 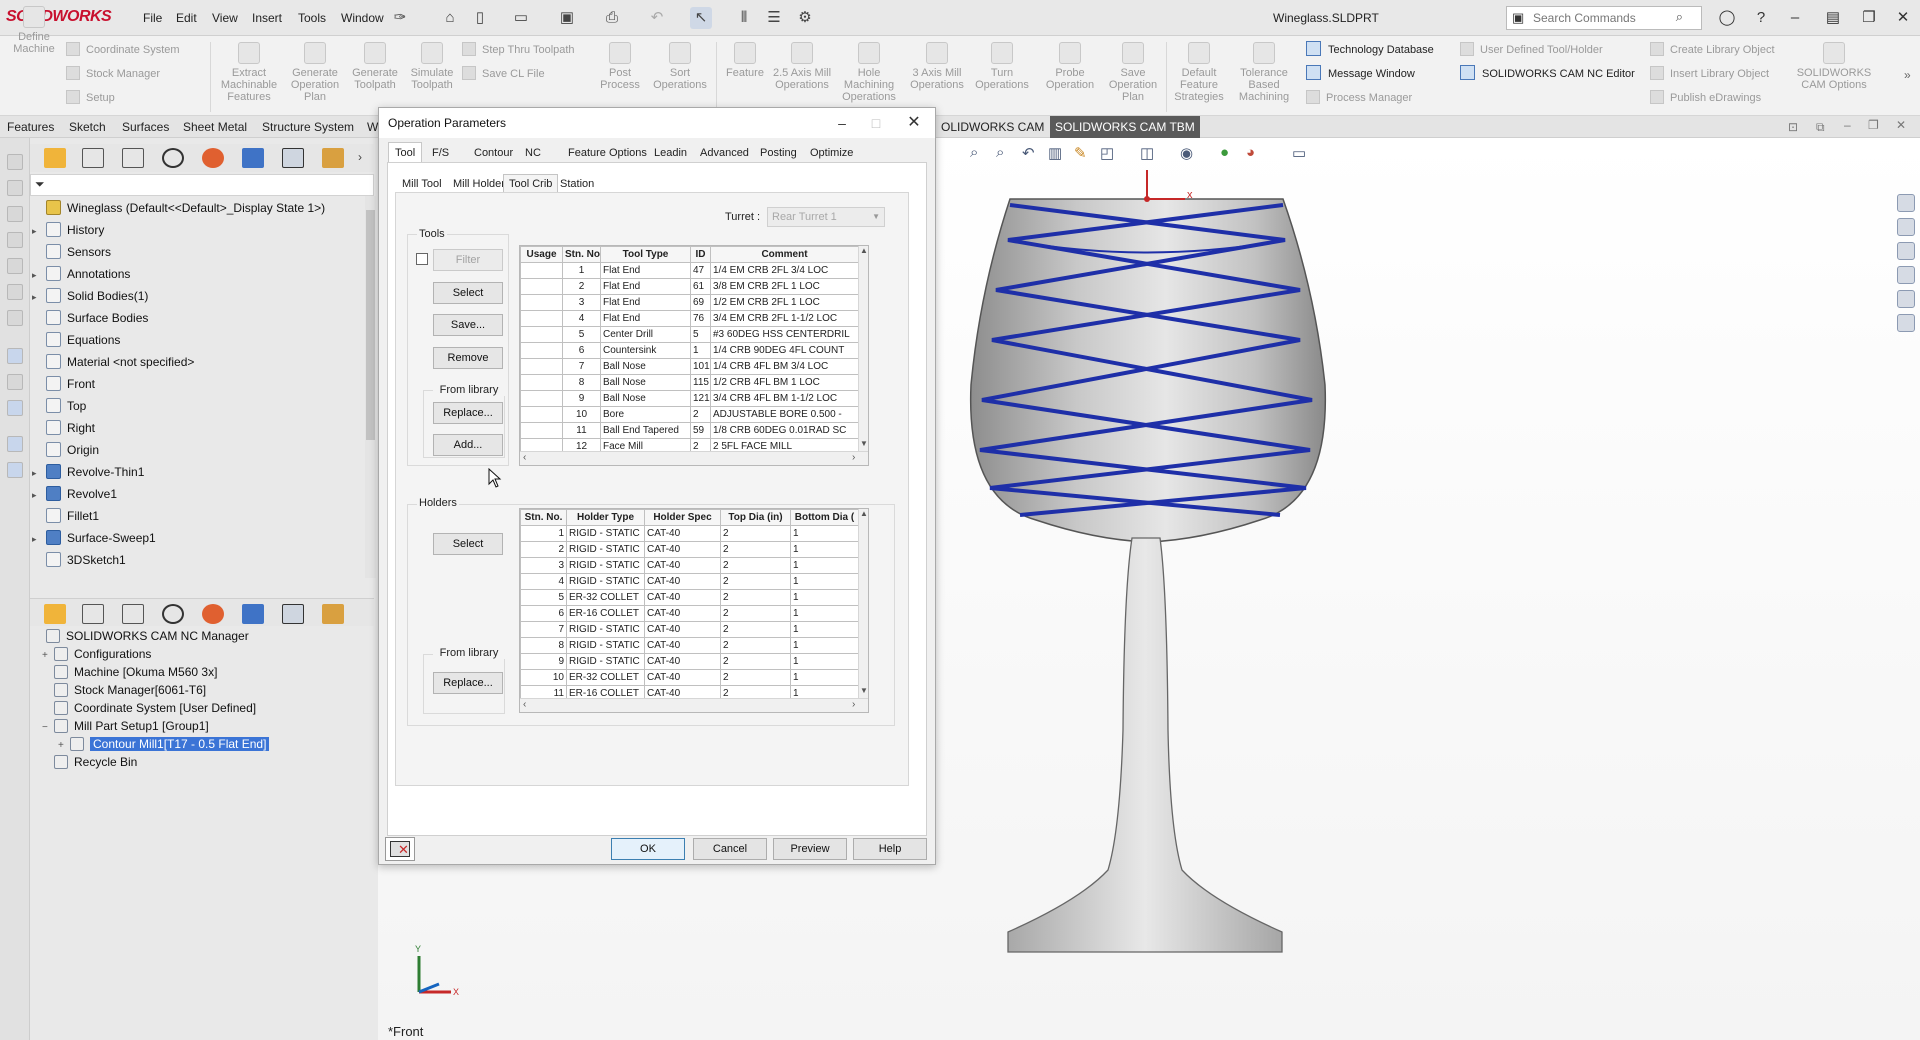 What do you see at coordinates (612, 18) in the screenshot?
I see `print-icon: ⎙` at bounding box center [612, 18].